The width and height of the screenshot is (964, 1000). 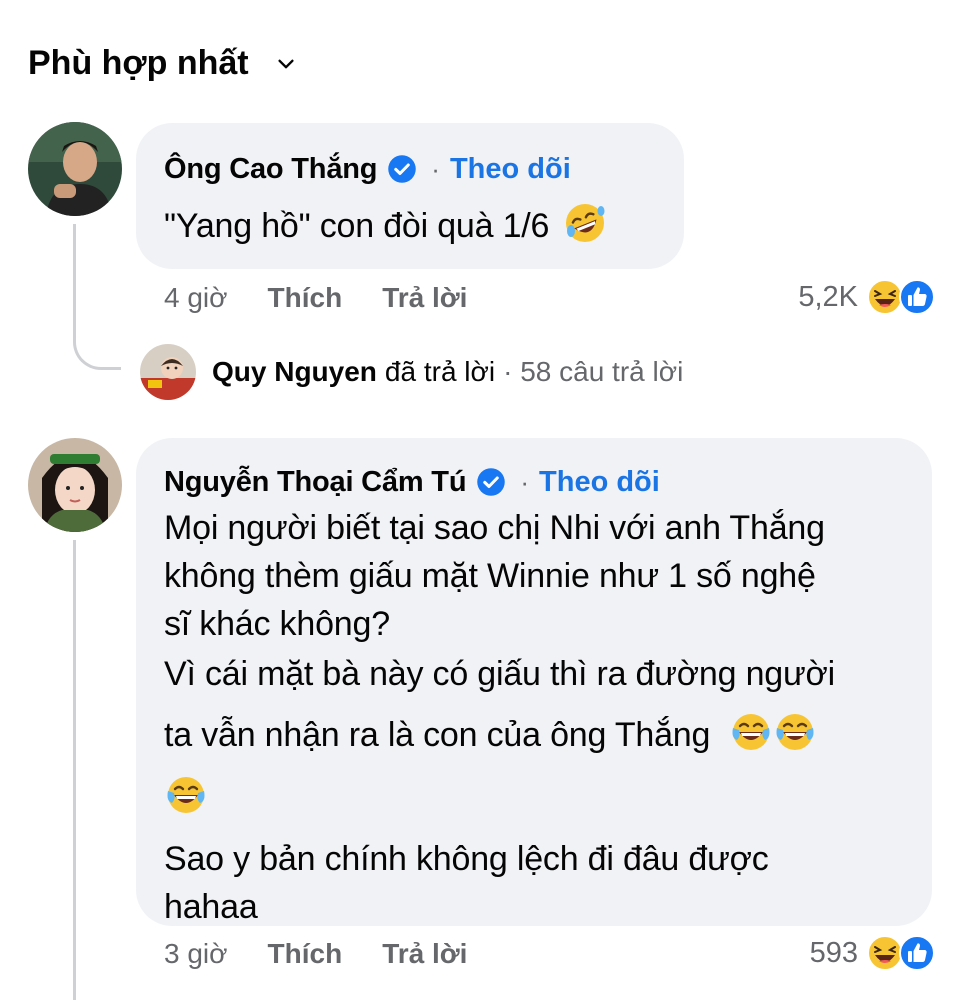 I want to click on comment-actions: 4 giờ Thích Trả lời, so click(x=315, y=298).